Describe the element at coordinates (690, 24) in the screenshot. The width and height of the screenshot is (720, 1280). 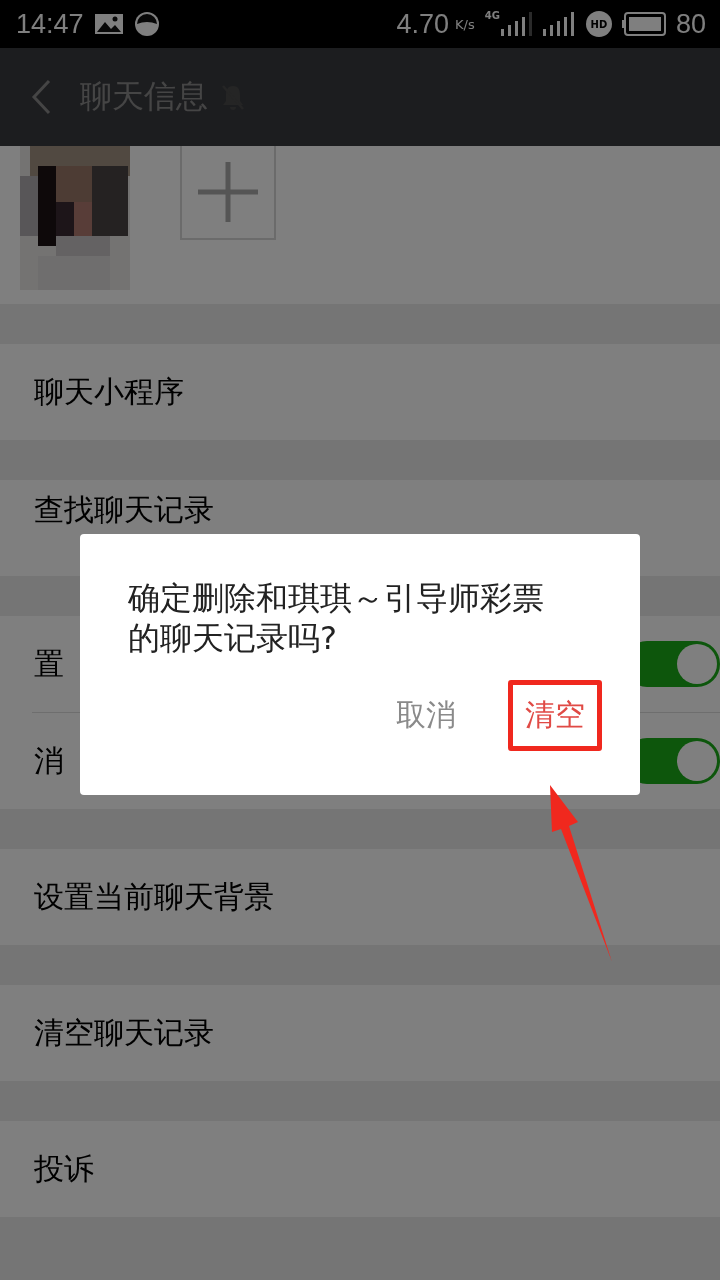
I see `battery-level: 80` at that location.